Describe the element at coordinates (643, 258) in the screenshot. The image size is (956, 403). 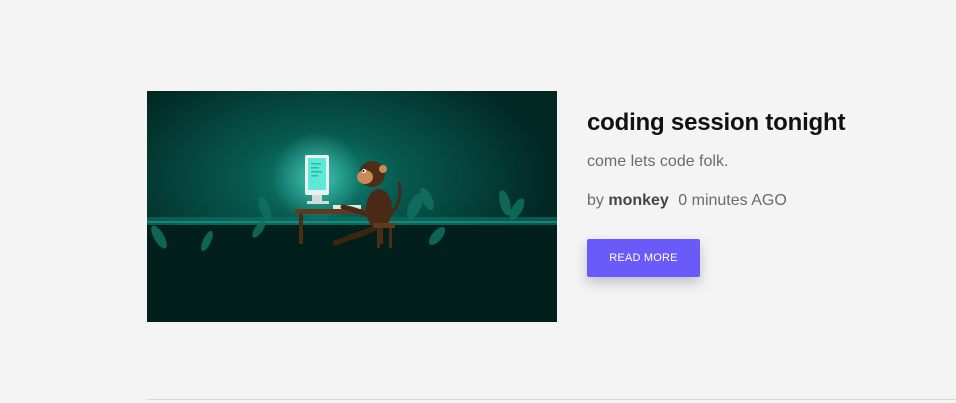
I see `read-more-button: READ MORE` at that location.